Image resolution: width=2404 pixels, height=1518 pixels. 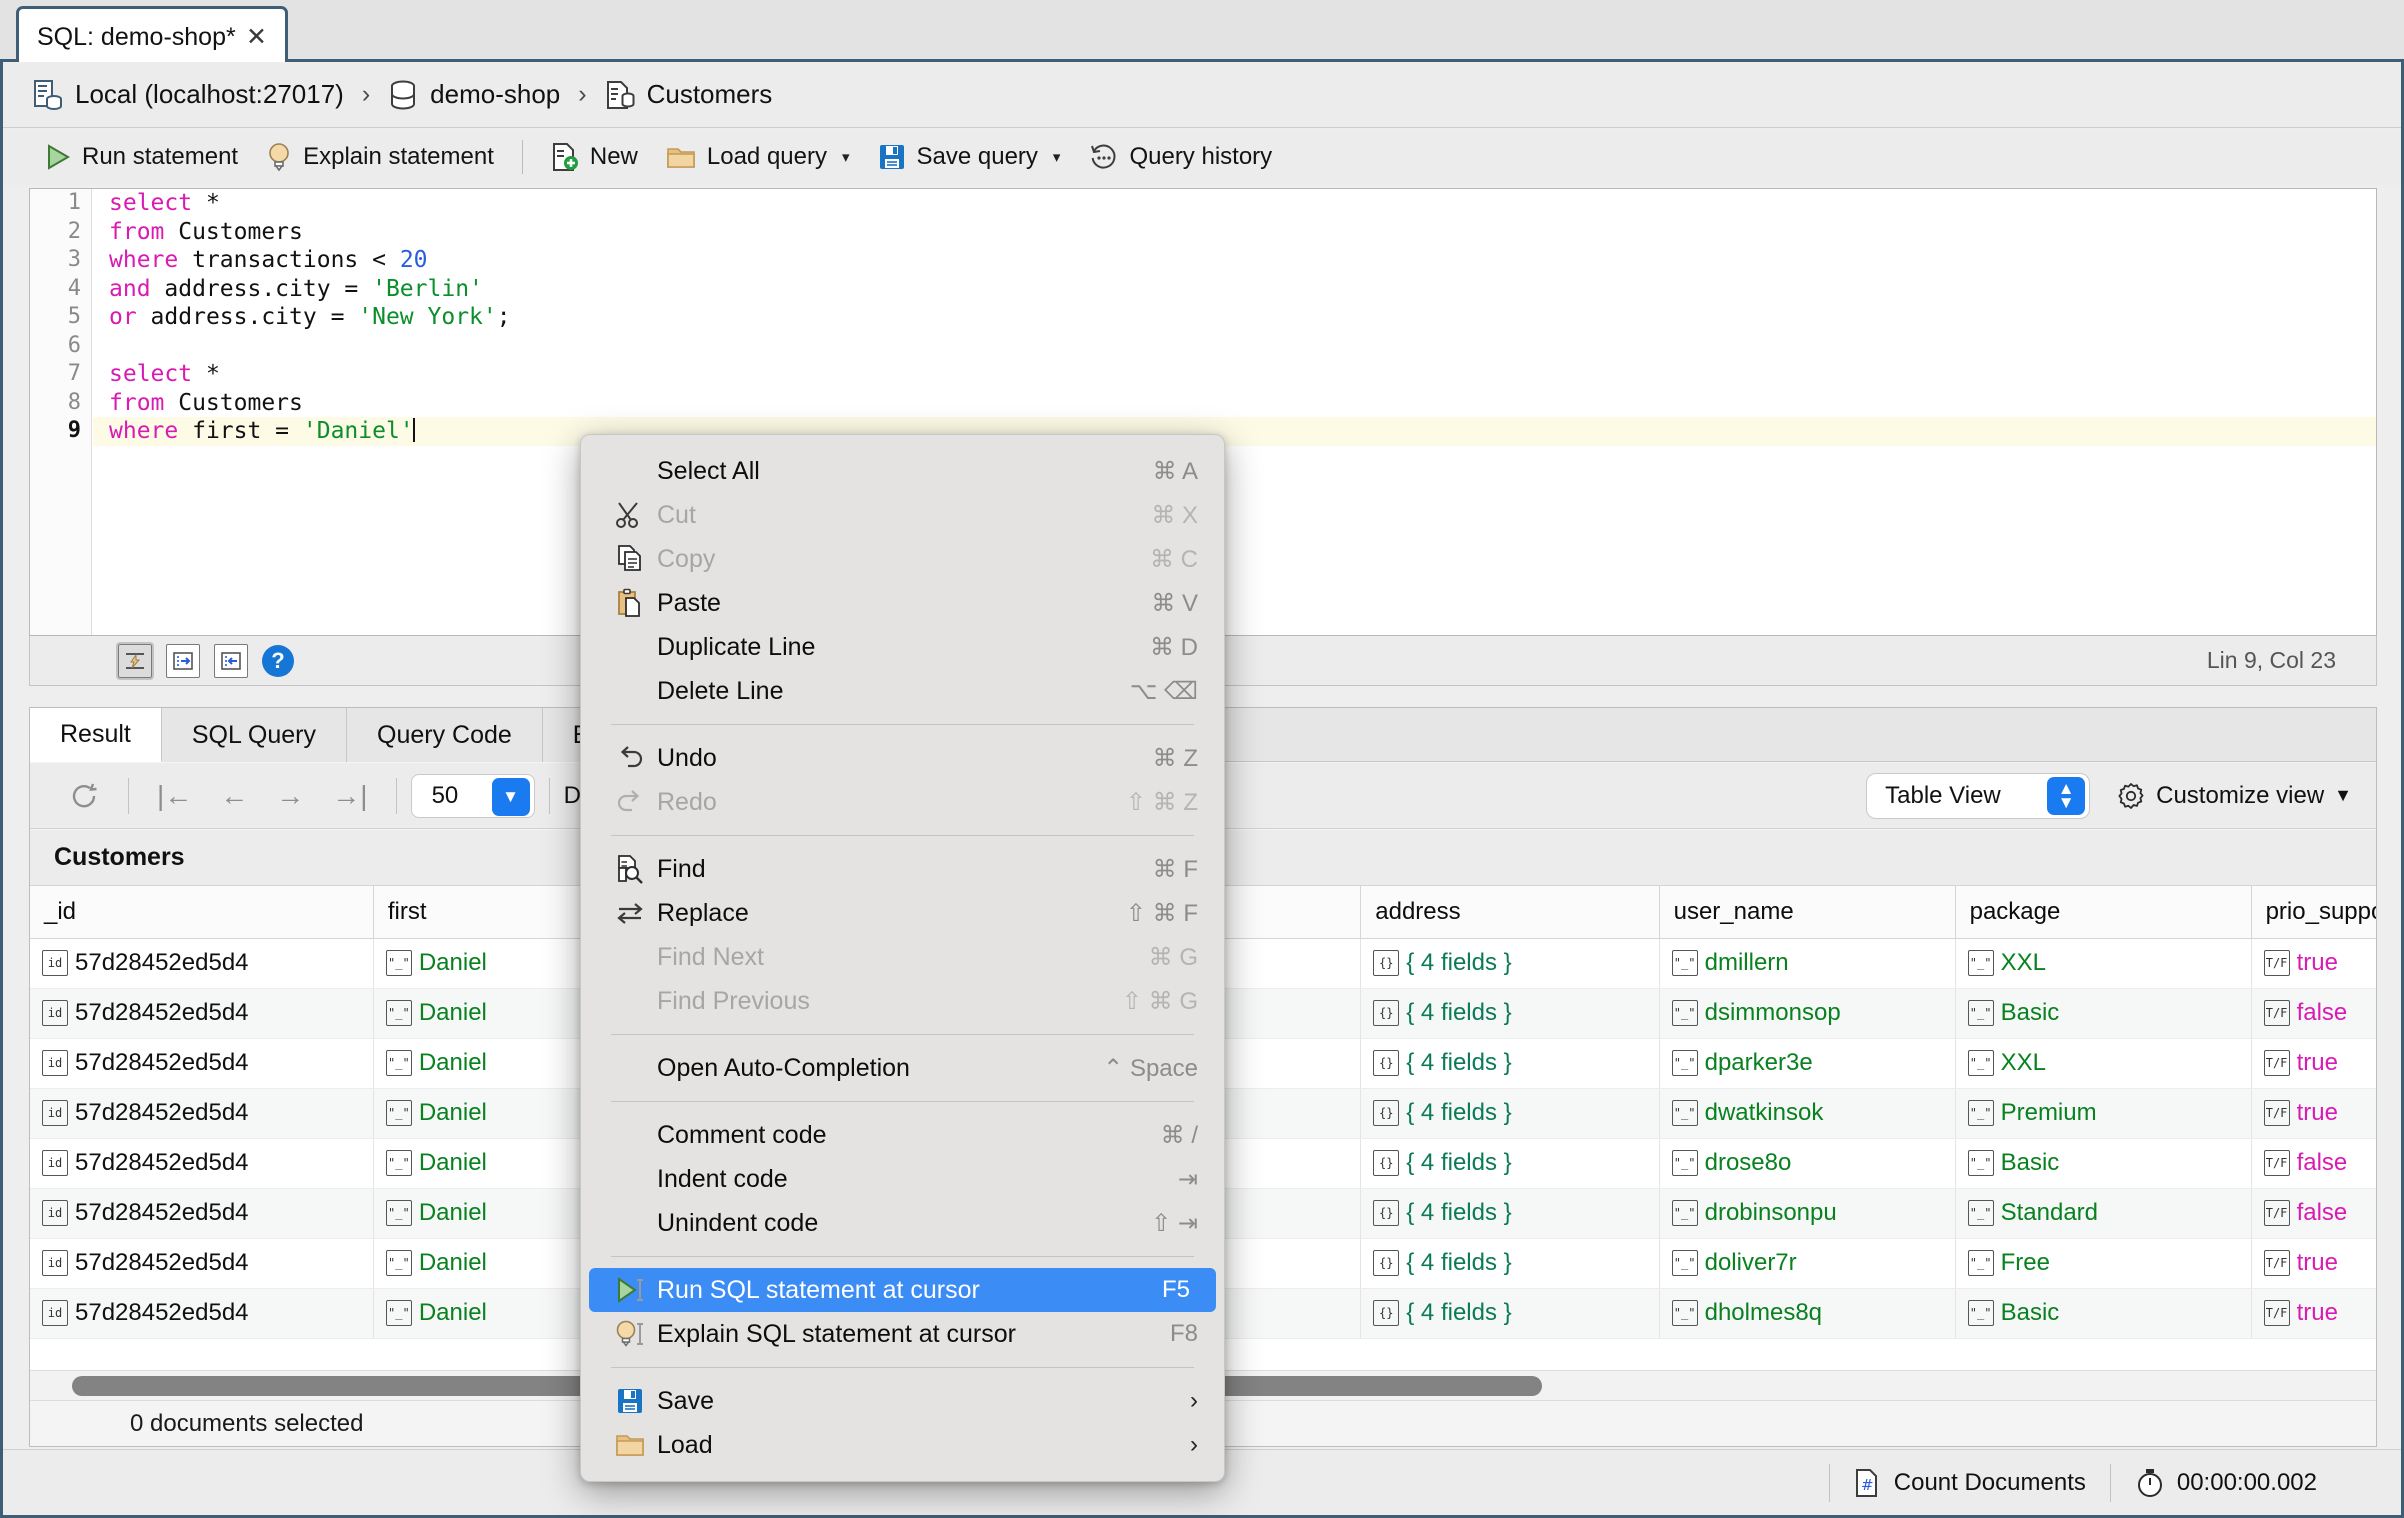 What do you see at coordinates (1510, 912) in the screenshot?
I see `column-header-address: address` at bounding box center [1510, 912].